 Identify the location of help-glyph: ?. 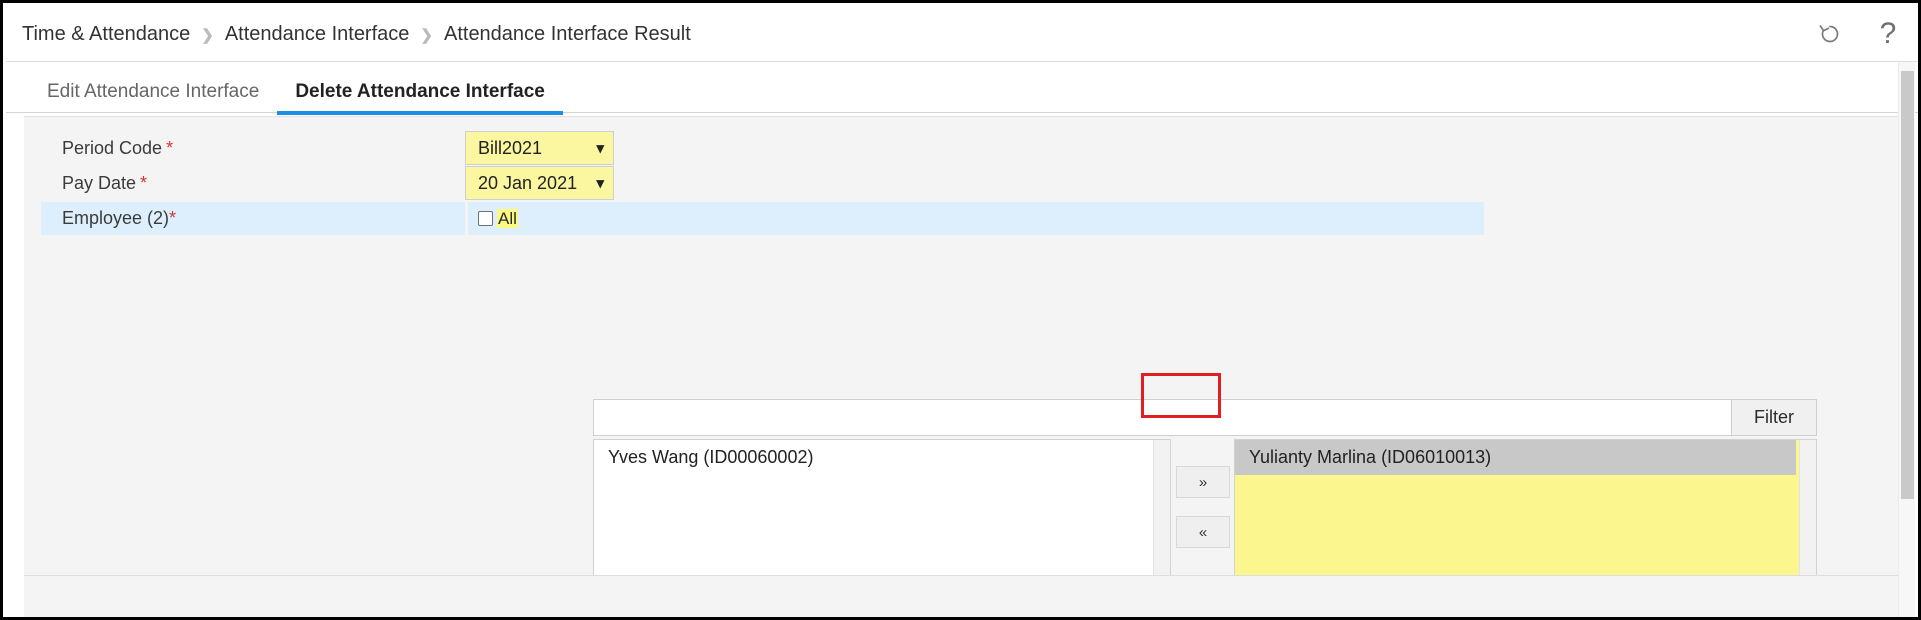
(1888, 33).